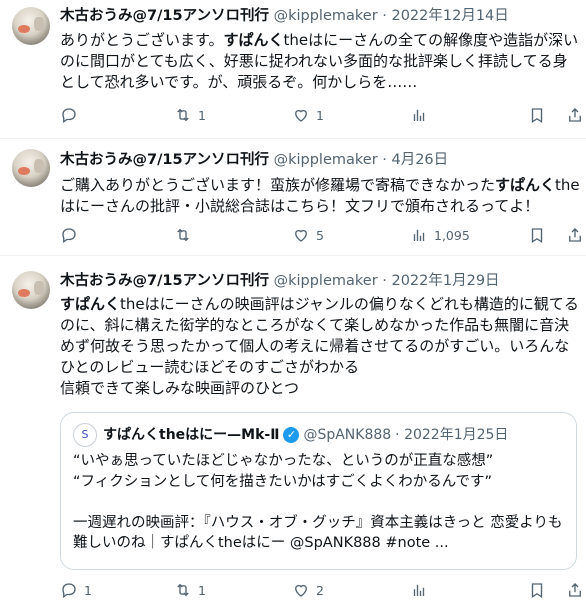  What do you see at coordinates (142, 40) in the screenshot?
I see `text-part: ありがとうございます。` at bounding box center [142, 40].